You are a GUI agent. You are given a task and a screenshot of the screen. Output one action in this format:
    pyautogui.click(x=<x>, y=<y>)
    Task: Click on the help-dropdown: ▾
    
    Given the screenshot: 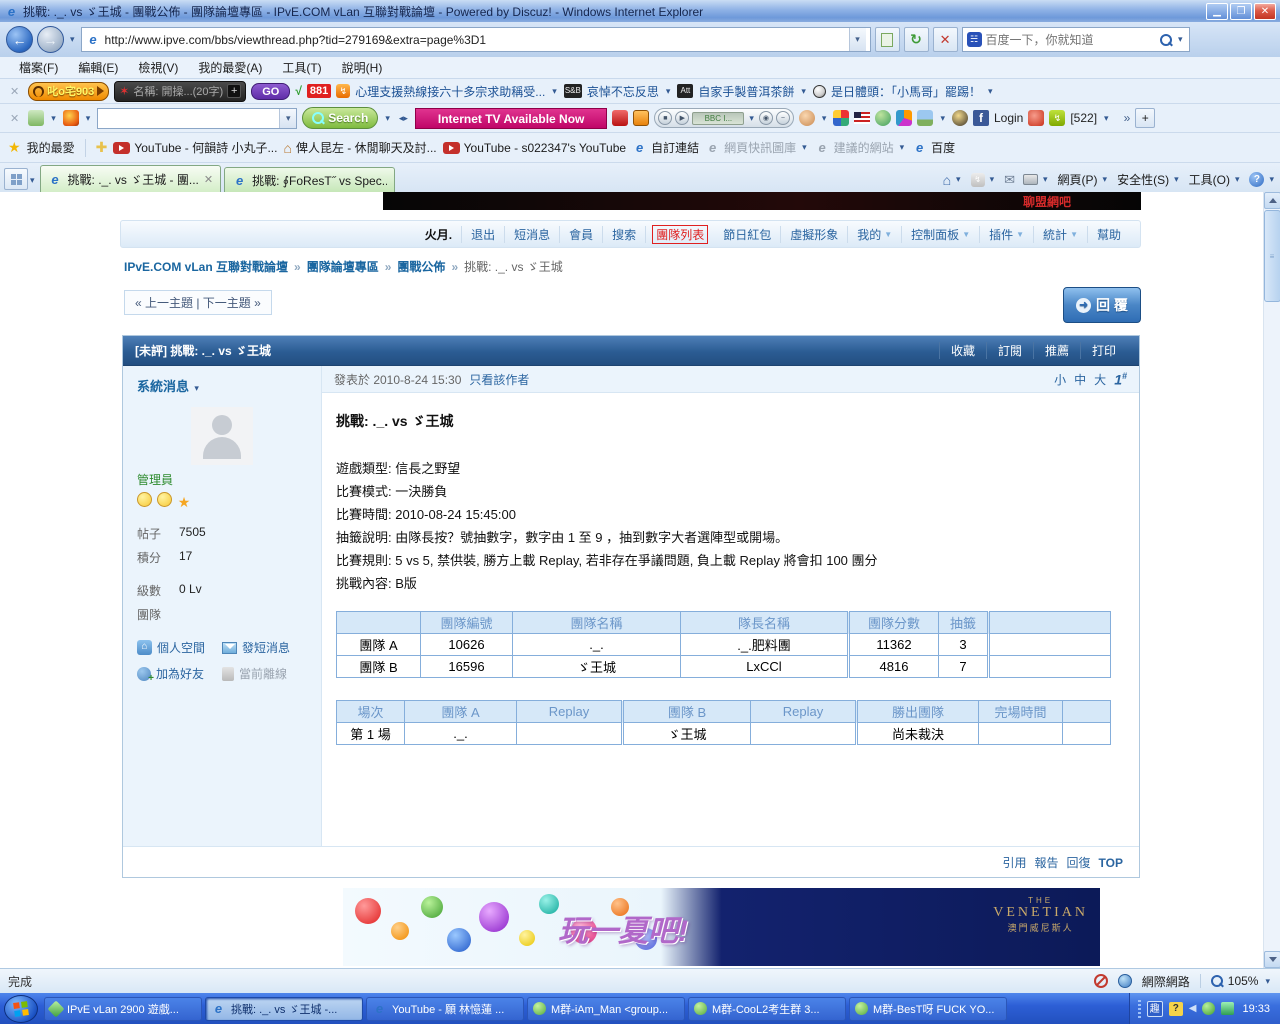 What is the action you would take?
    pyautogui.click(x=1271, y=179)
    